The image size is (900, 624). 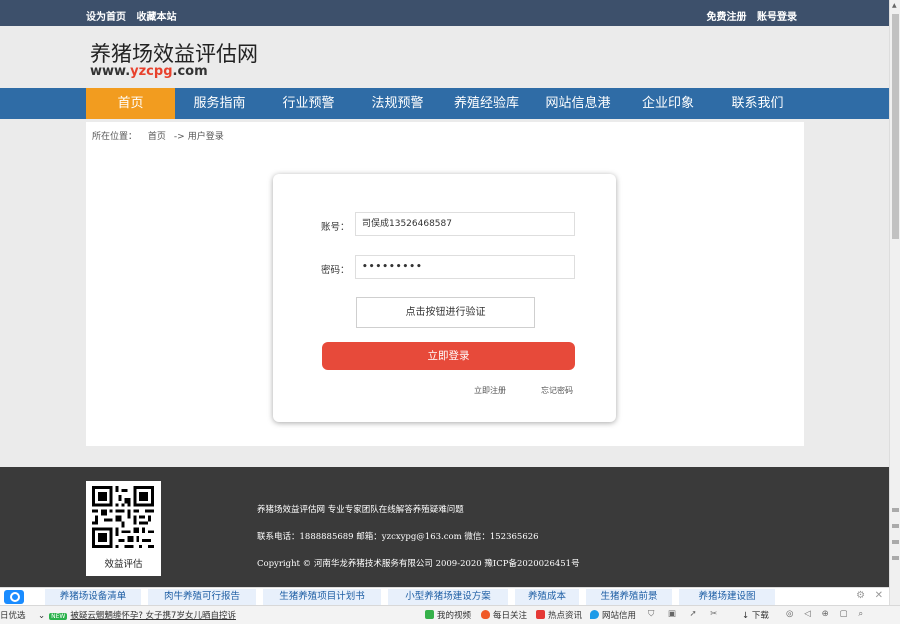 I want to click on status-daily-focus: 每日关注, so click(x=504, y=615).